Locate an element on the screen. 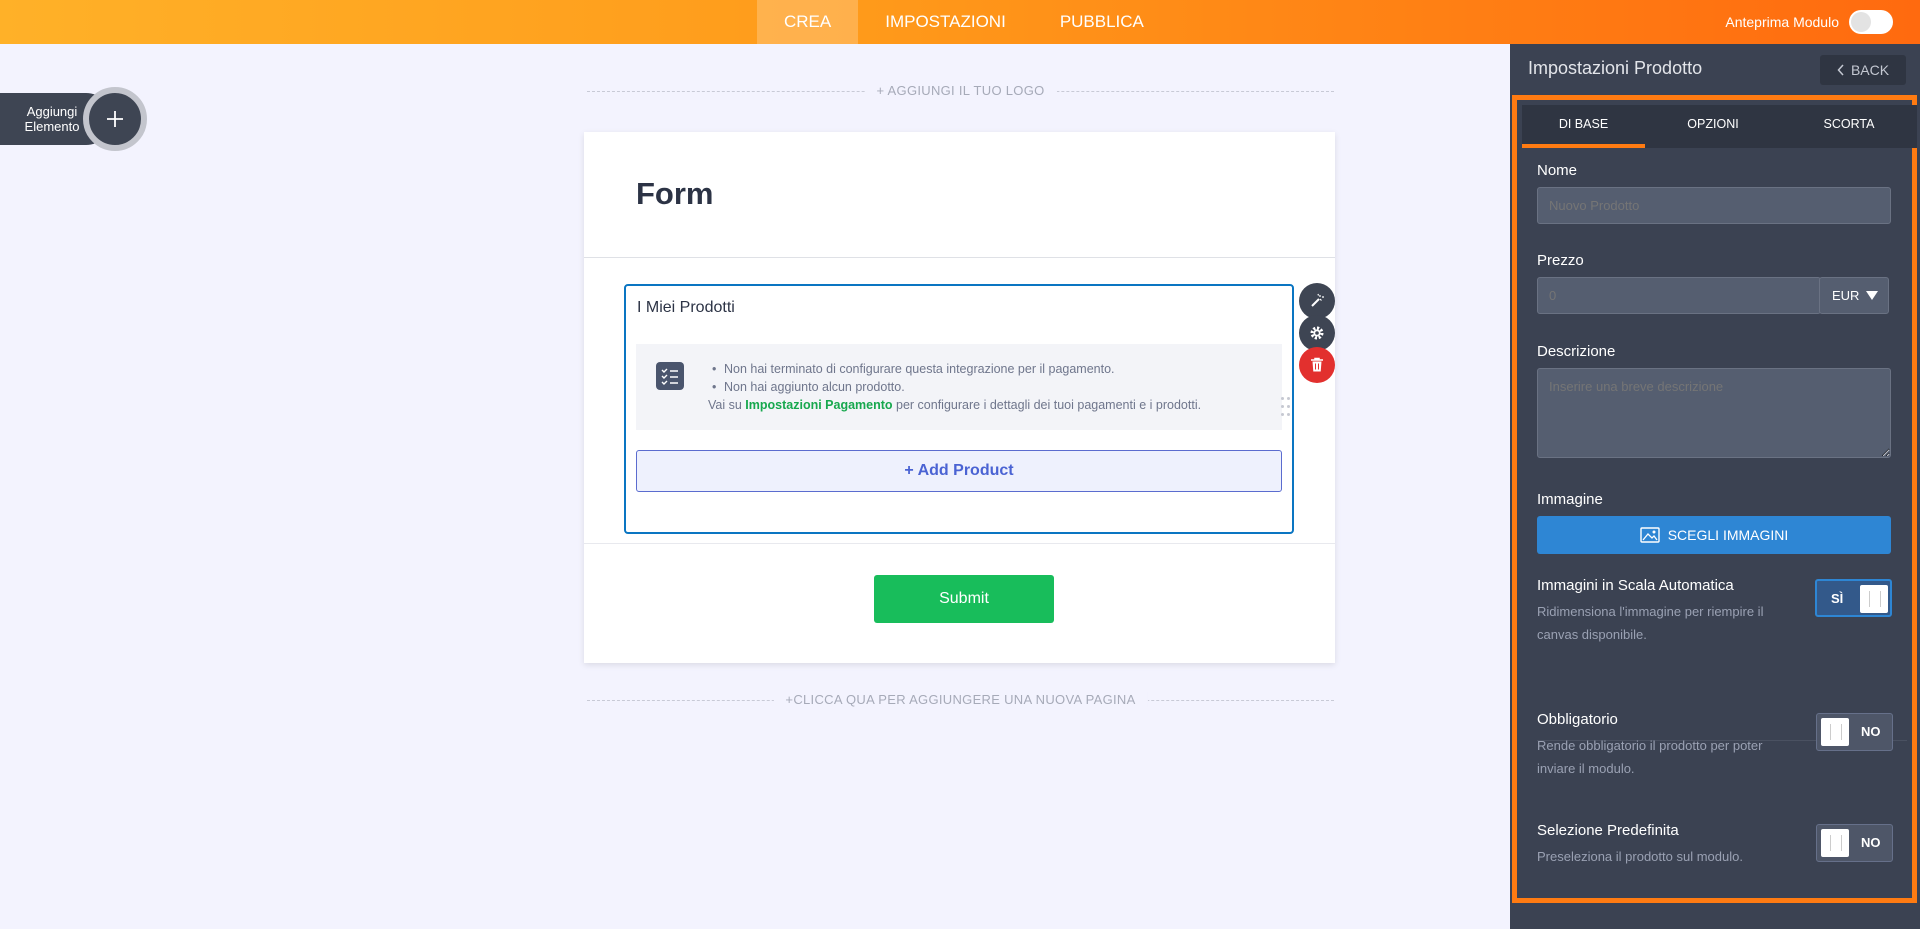 The image size is (1920, 929). currency-select: EUR is located at coordinates (1854, 295).